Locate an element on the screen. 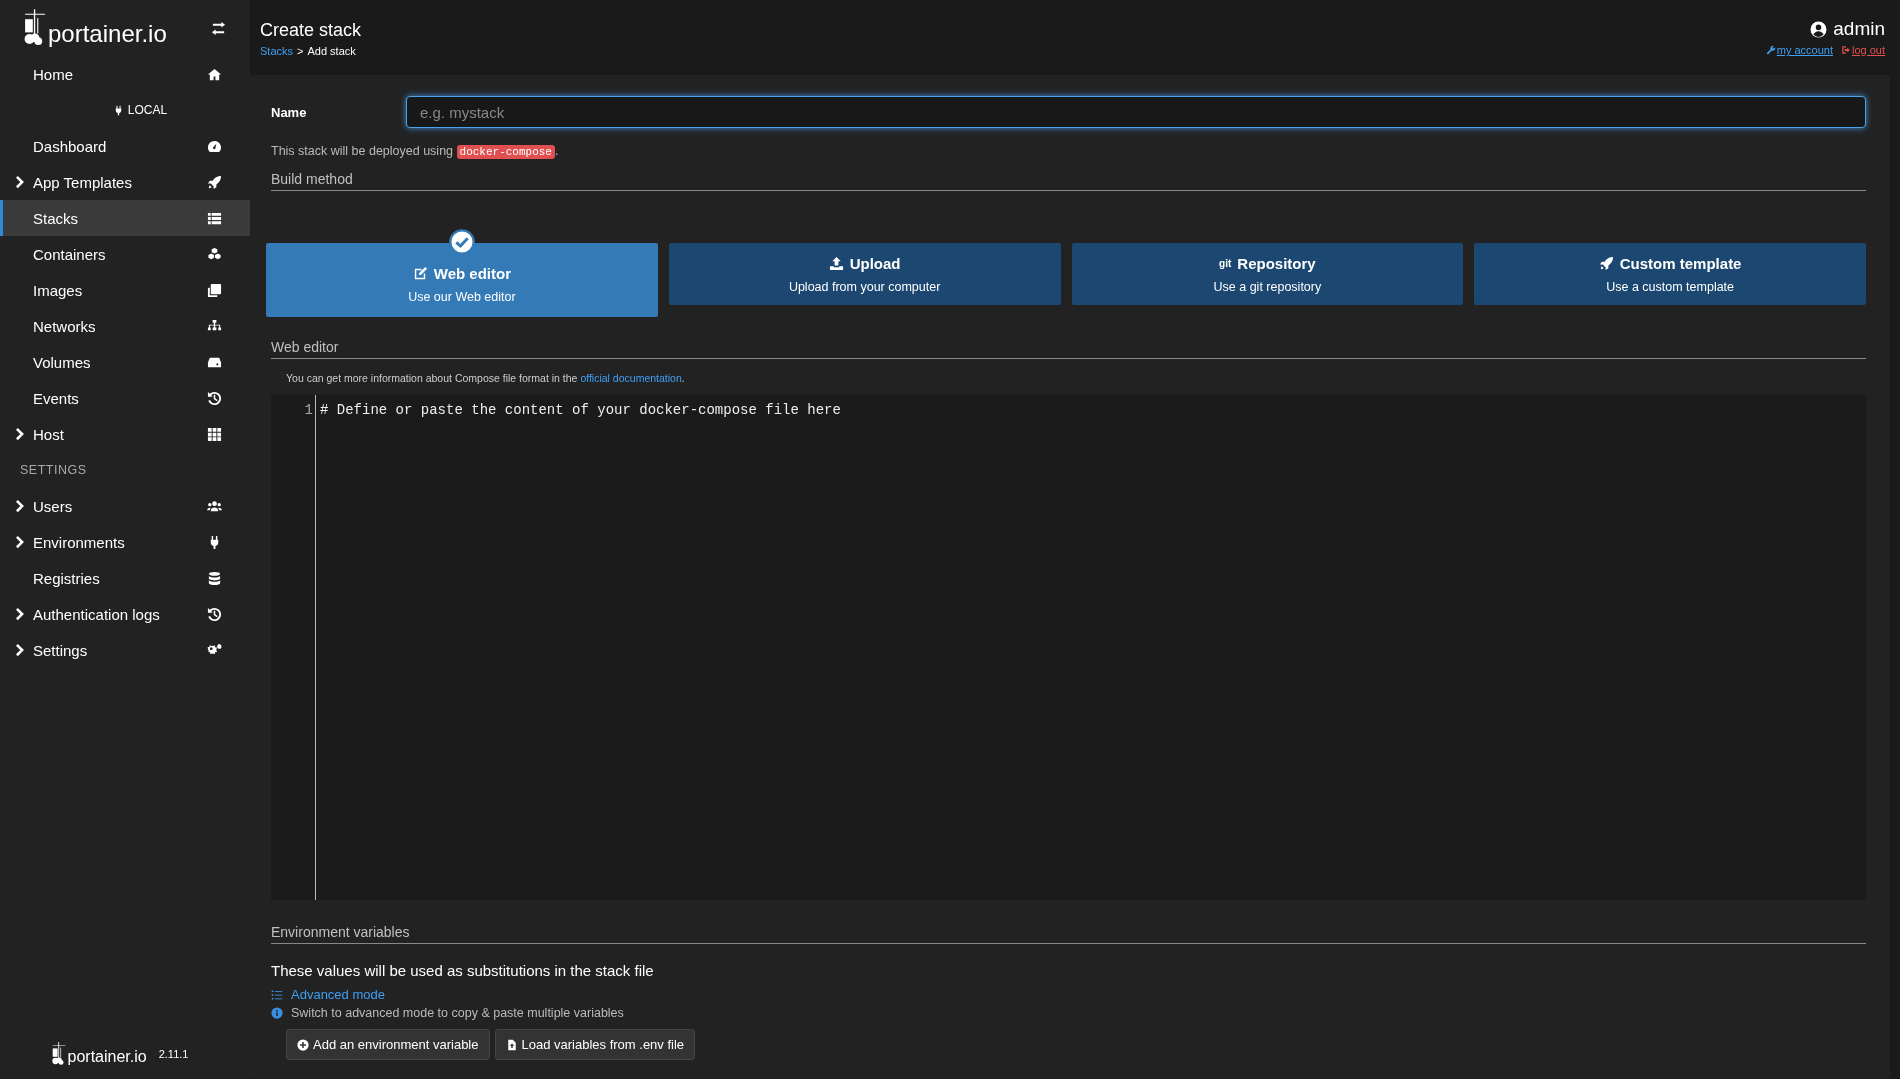 The image size is (1900, 1079). list-ul-icon is located at coordinates (277, 994).